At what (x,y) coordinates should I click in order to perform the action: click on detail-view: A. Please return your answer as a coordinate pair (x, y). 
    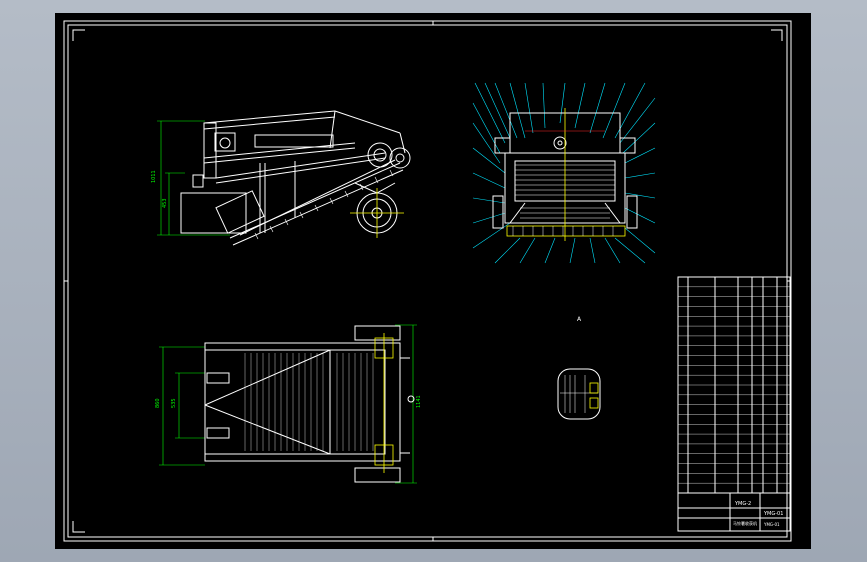
    Looking at the image, I should click on (579, 368).